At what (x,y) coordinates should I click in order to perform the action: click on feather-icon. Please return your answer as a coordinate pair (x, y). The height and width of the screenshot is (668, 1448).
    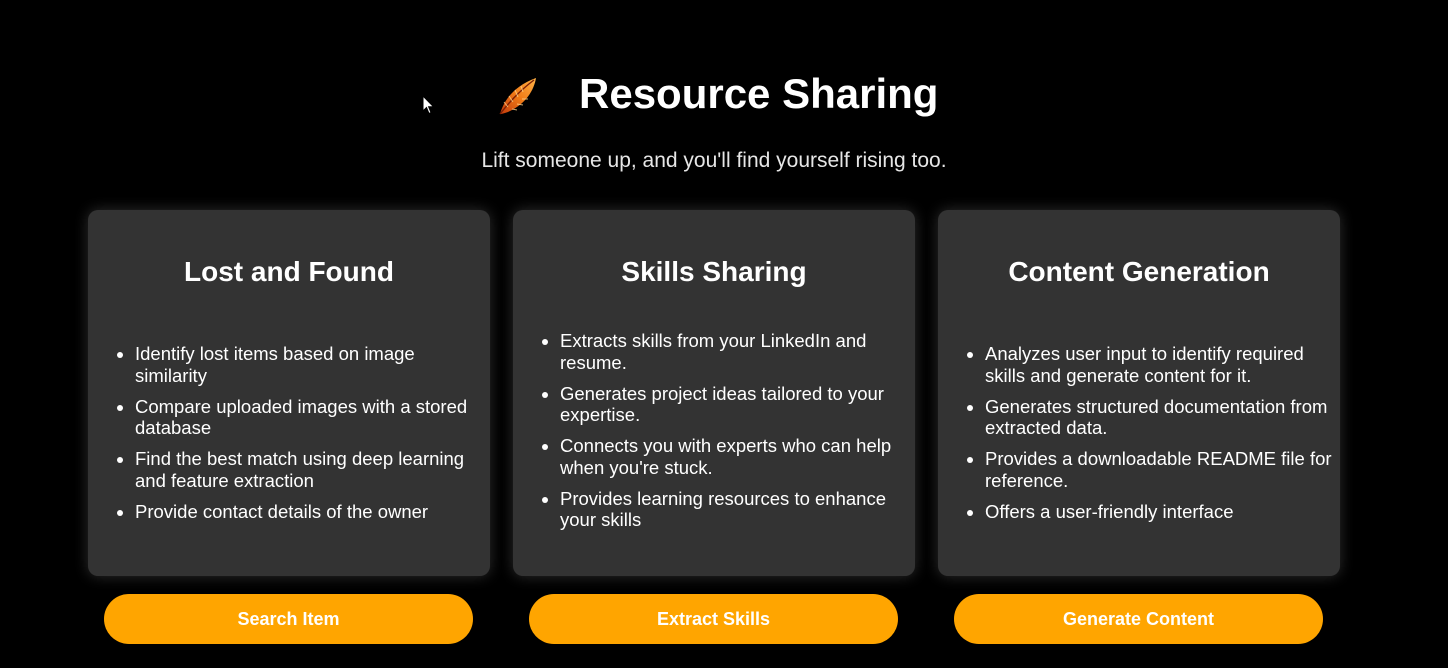
    Looking at the image, I should click on (517, 96).